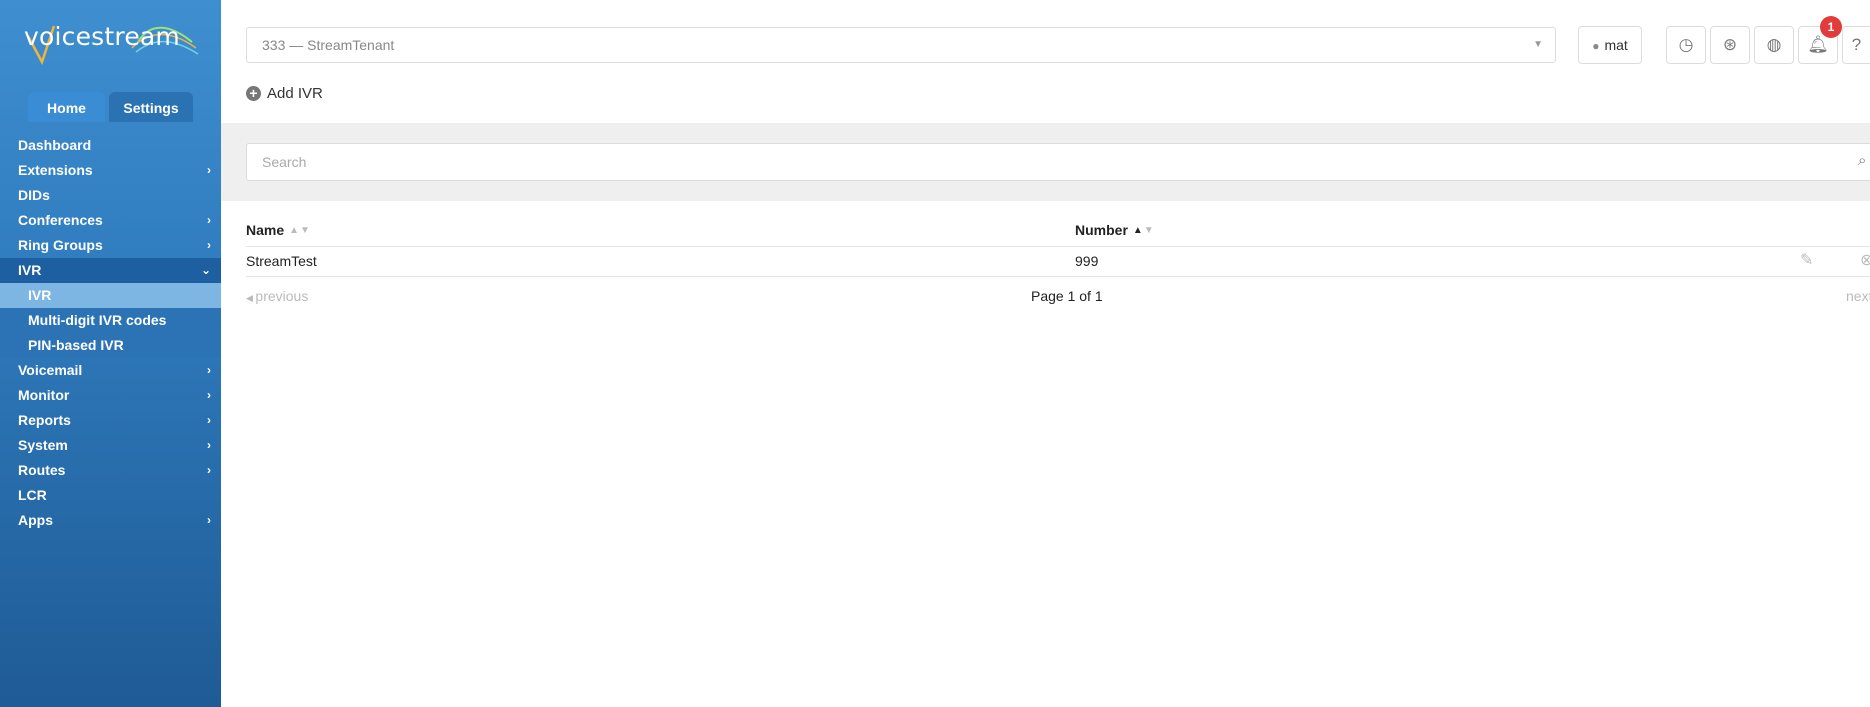 The image size is (1870, 707). I want to click on cell-number: 999, so click(1087, 261).